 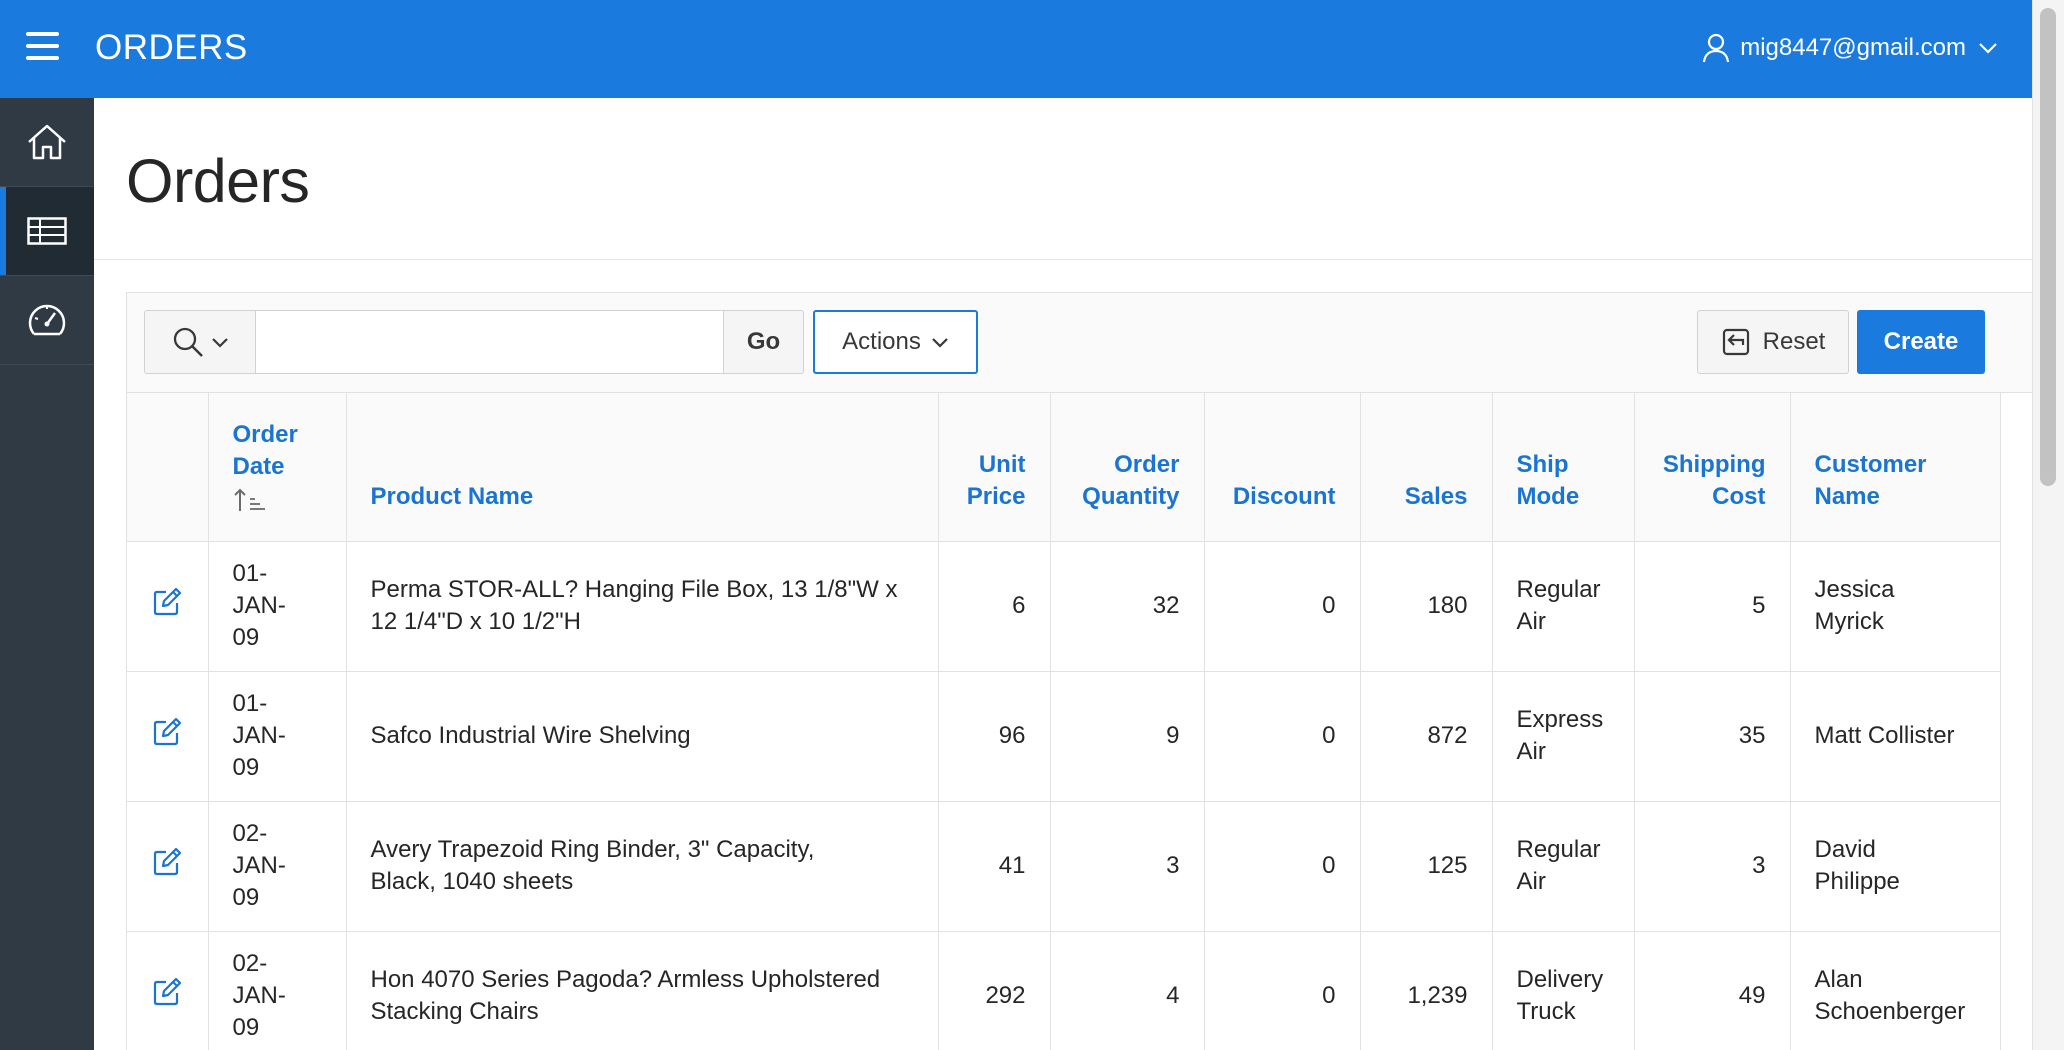 I want to click on nav-item-home, so click(x=47, y=142).